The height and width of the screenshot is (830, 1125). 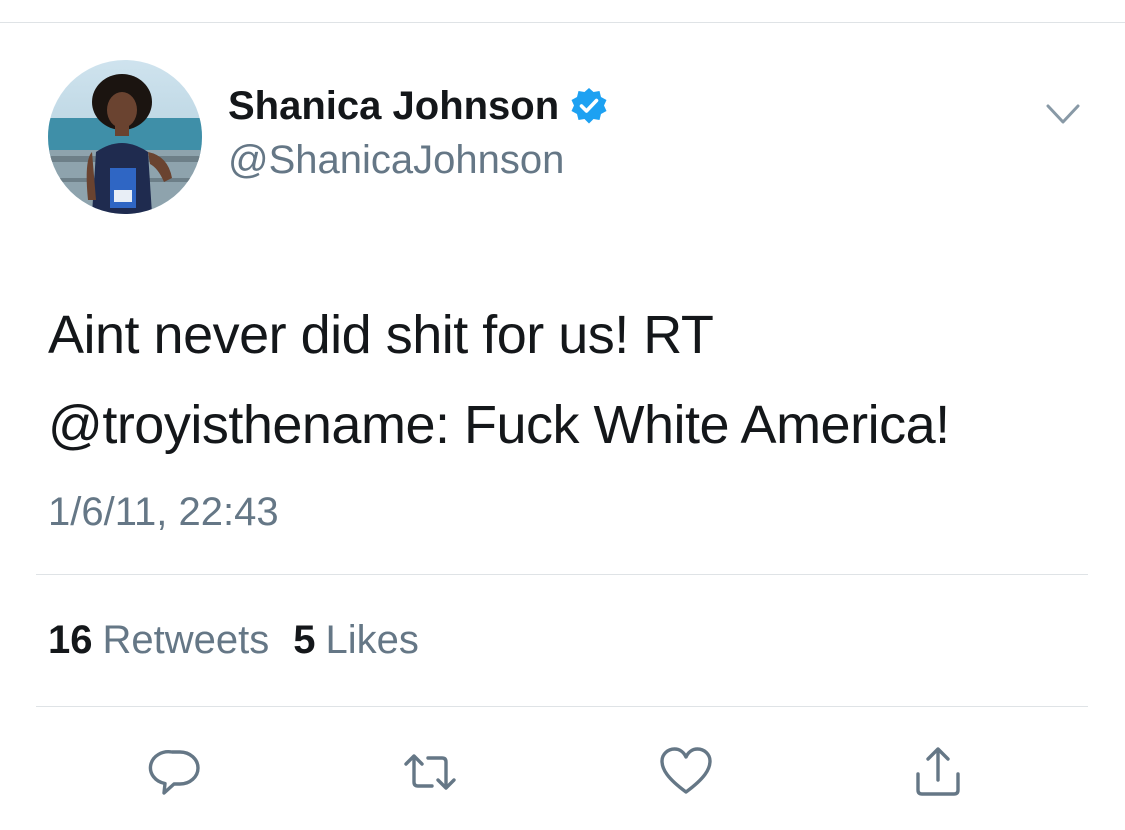 I want to click on retweets-label: Retweets, so click(x=186, y=640).